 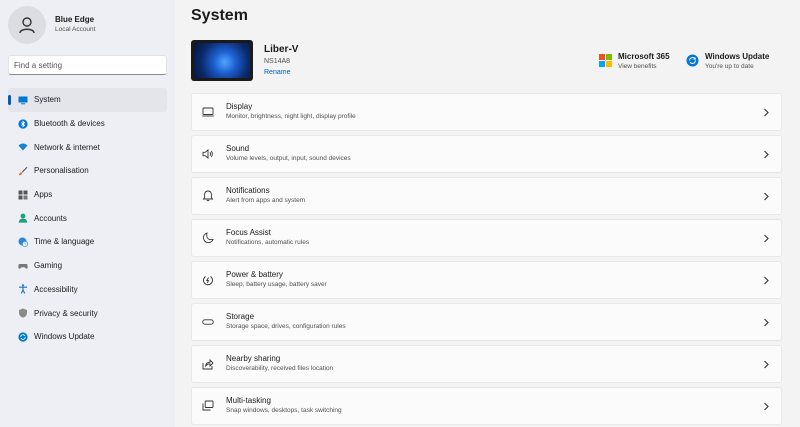 What do you see at coordinates (605, 60) in the screenshot?
I see `microsoft-logo-icon` at bounding box center [605, 60].